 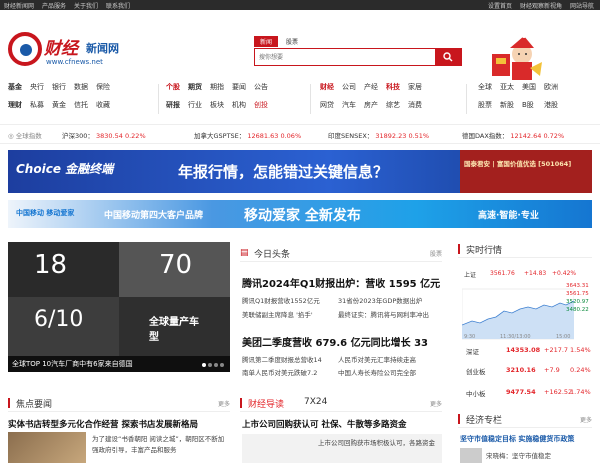 I want to click on search-input, so click(x=345, y=57).